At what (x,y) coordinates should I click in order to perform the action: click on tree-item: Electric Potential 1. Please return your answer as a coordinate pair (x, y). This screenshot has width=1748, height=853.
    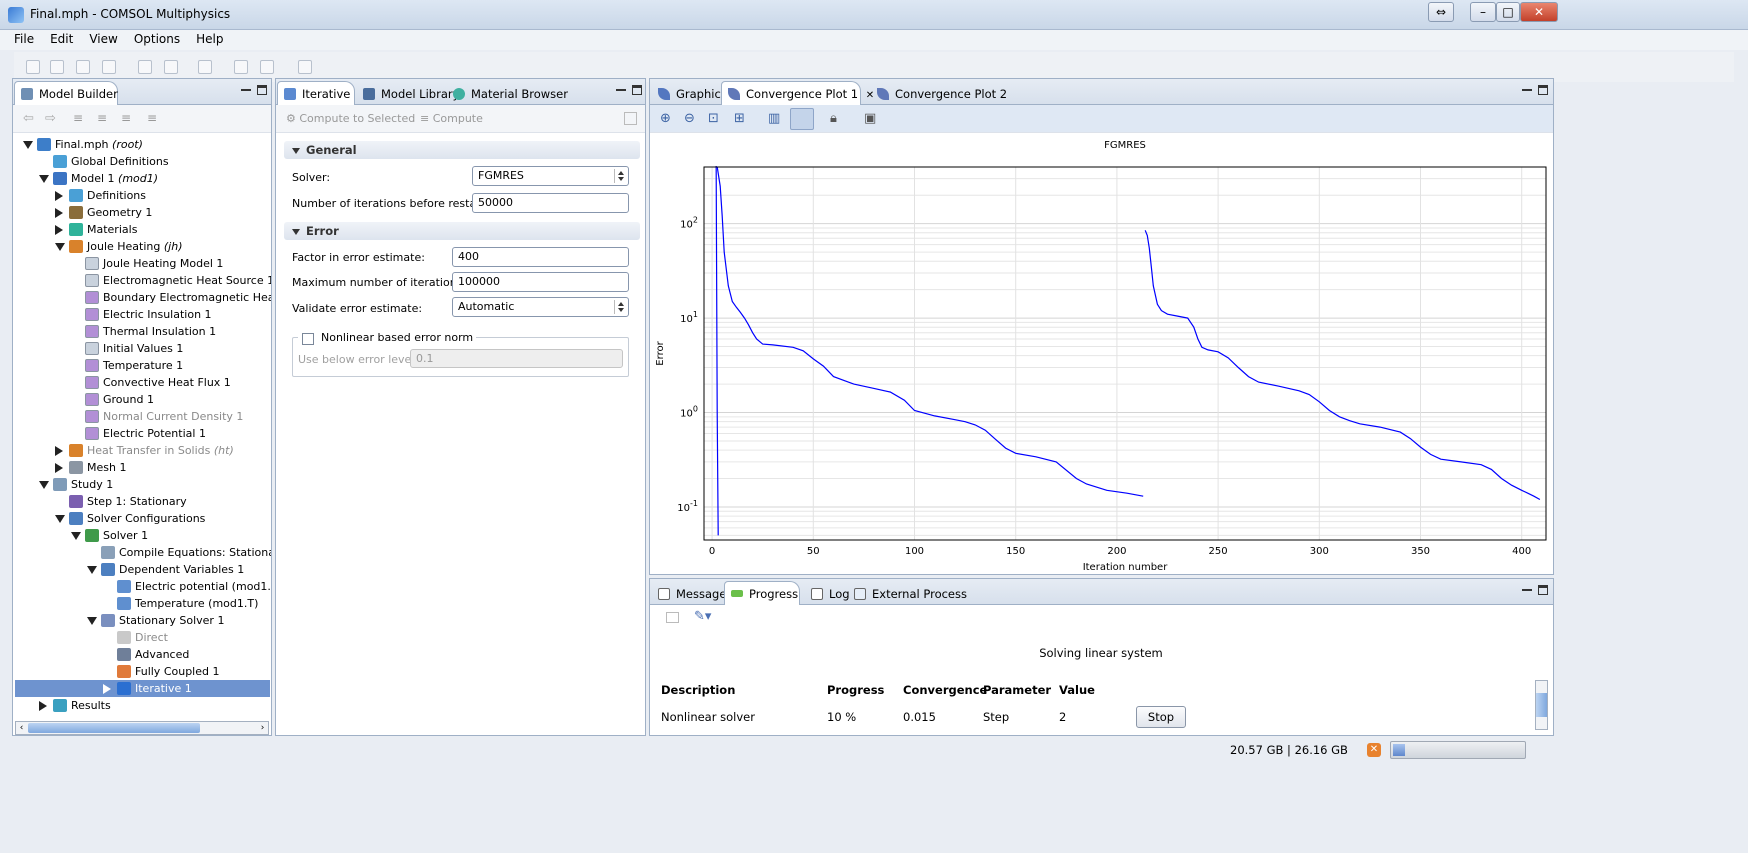
    Looking at the image, I should click on (142, 433).